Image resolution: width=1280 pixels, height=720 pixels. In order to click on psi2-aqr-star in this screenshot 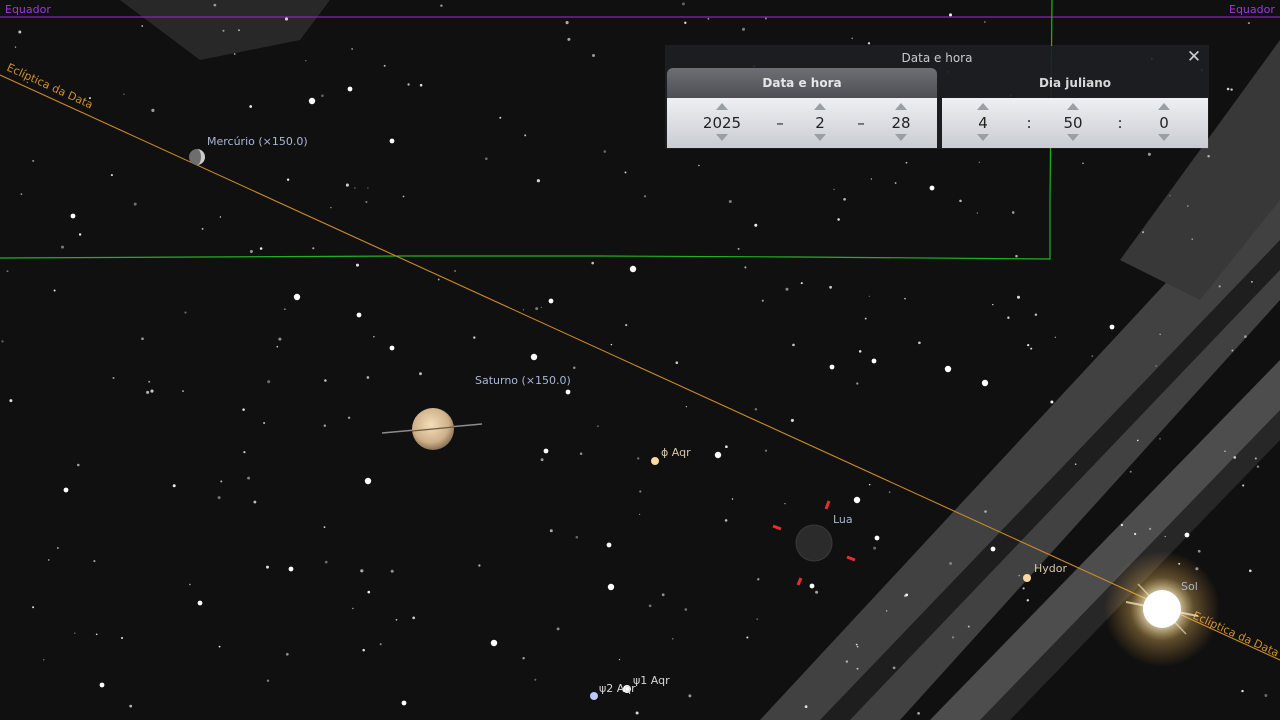, I will do `click(594, 696)`.